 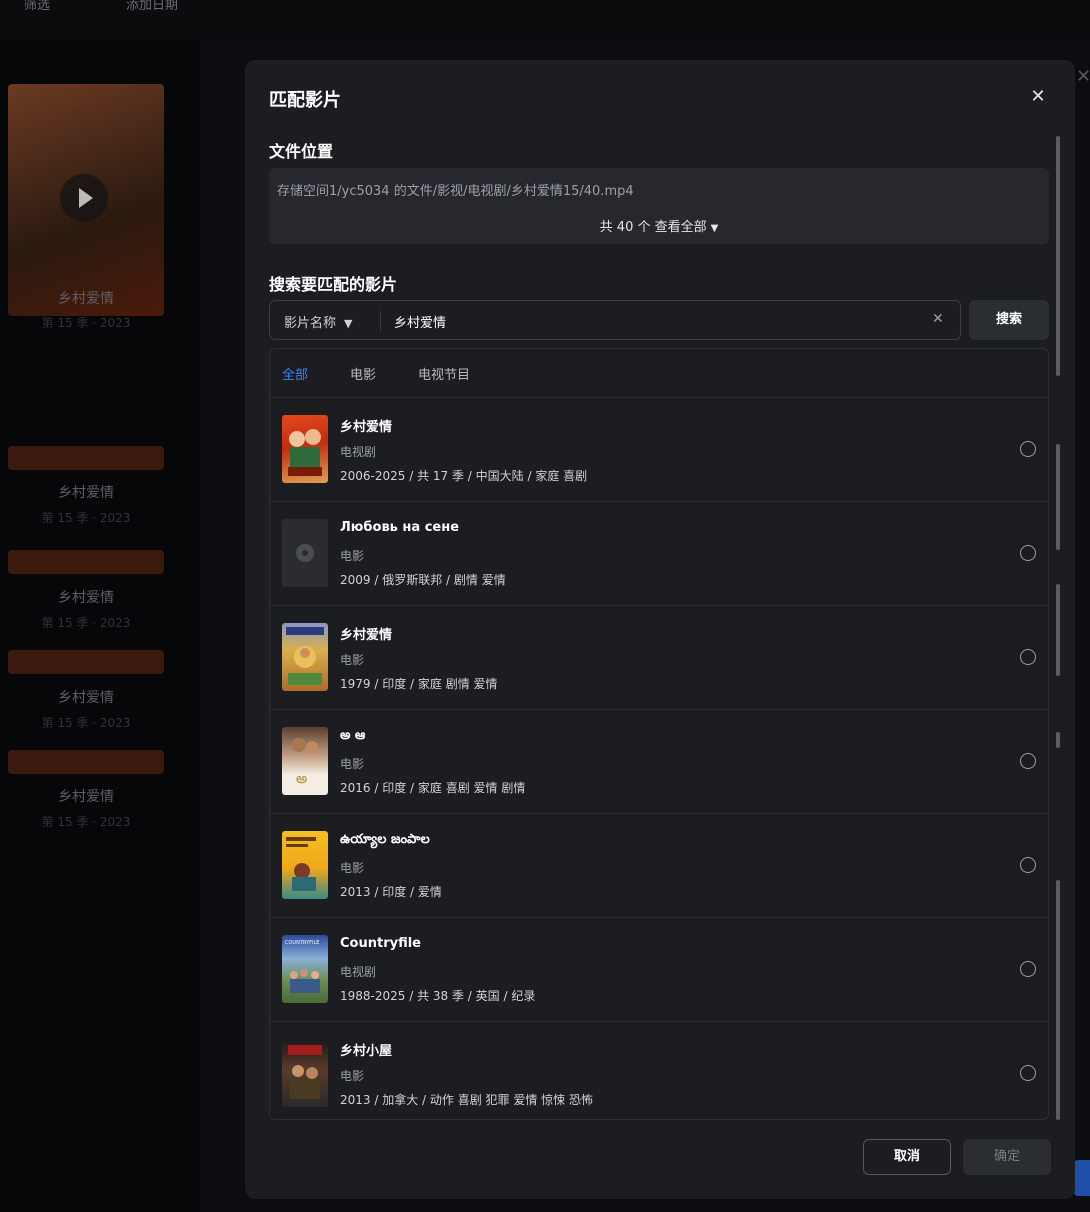 What do you see at coordinates (1038, 97) in the screenshot?
I see `close-icon: ✕` at bounding box center [1038, 97].